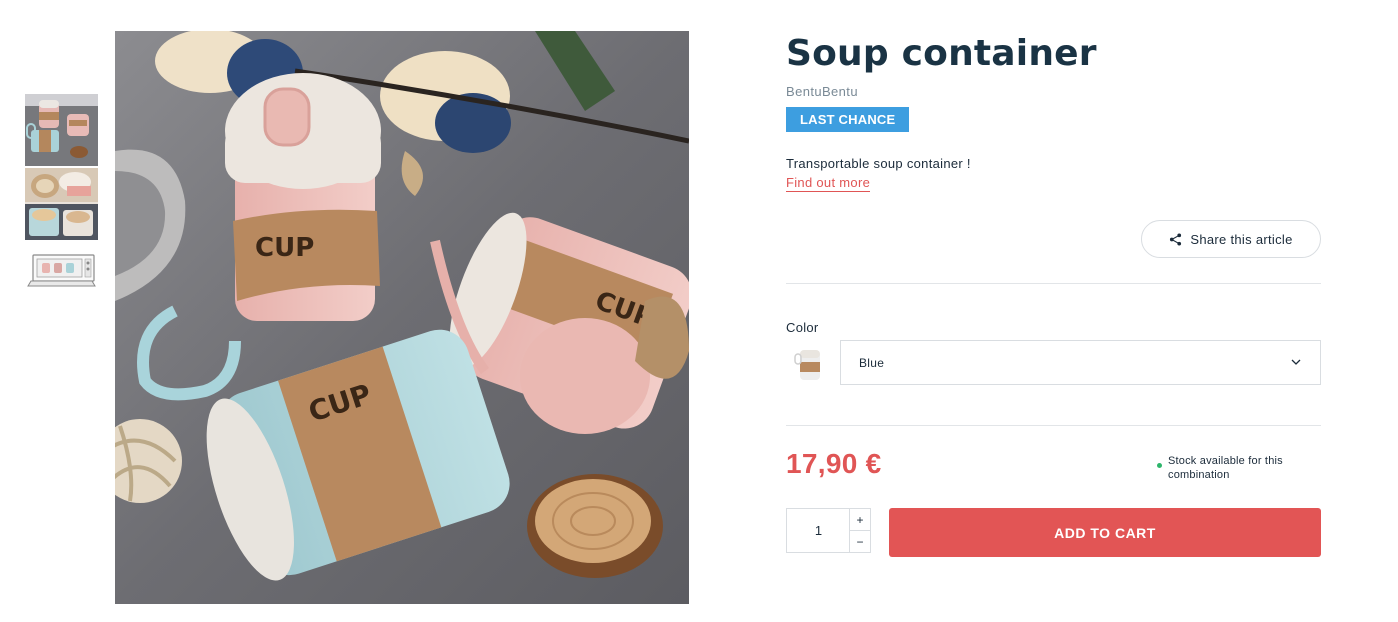 Image resolution: width=1398 pixels, height=622 pixels. Describe the element at coordinates (809, 364) in the screenshot. I see `color-swatch-image` at that location.